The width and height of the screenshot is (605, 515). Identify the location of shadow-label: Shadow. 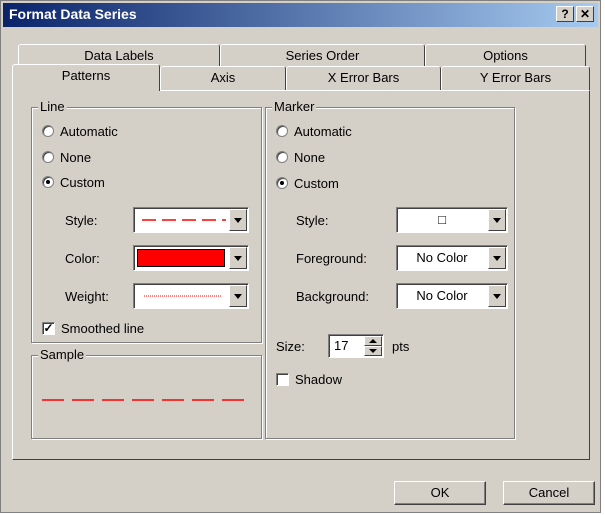
(318, 379).